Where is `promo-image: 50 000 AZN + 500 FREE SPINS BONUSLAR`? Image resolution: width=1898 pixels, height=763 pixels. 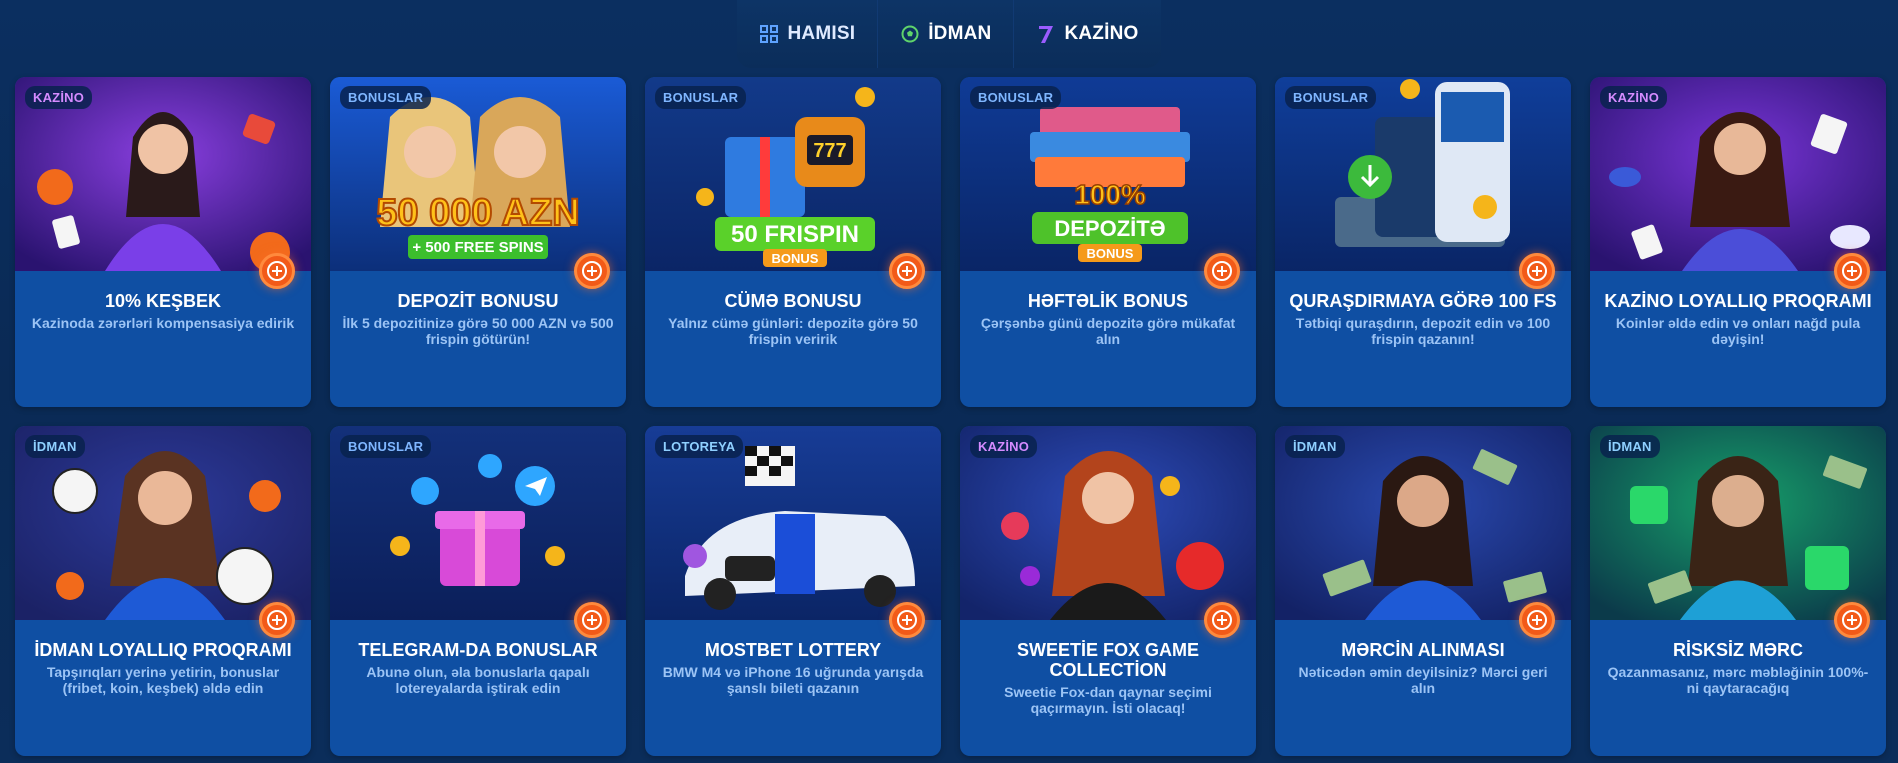
promo-image: 50 000 AZN + 500 FREE SPINS BONUSLAR is located at coordinates (478, 174).